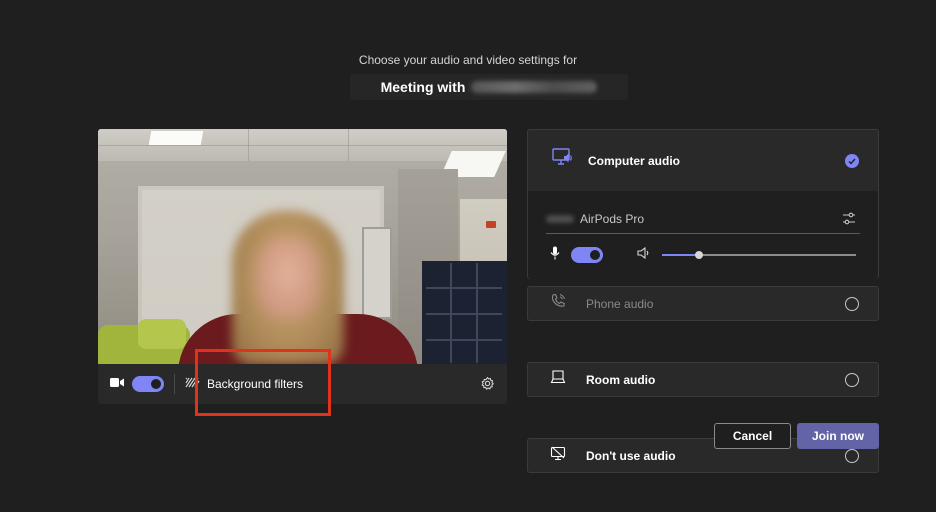 The width and height of the screenshot is (936, 512). Describe the element at coordinates (563, 160) in the screenshot. I see `computer-audio-icon` at that location.